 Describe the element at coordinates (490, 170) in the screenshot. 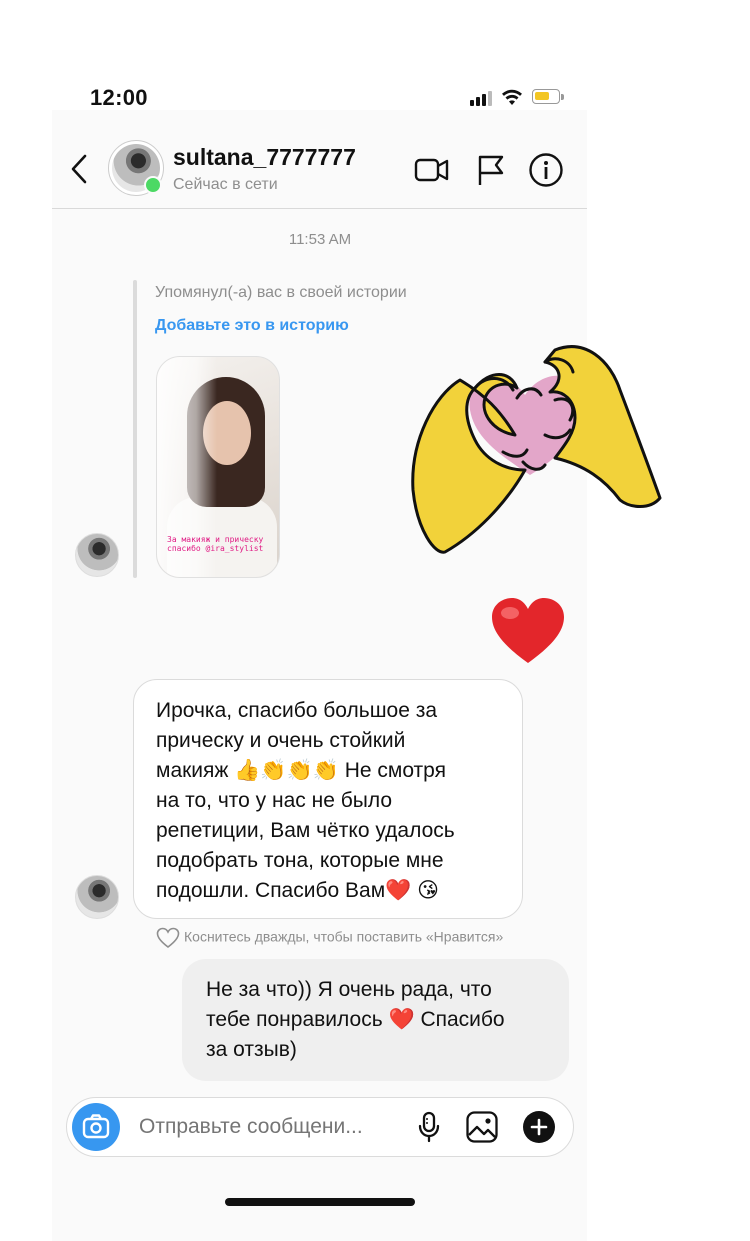

I see `flag-icon` at that location.